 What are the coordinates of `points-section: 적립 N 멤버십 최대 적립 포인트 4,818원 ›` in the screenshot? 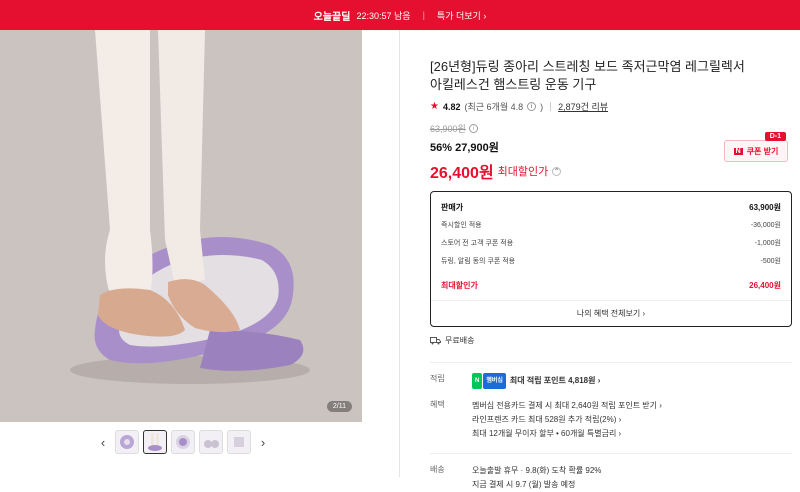 It's located at (611, 381).